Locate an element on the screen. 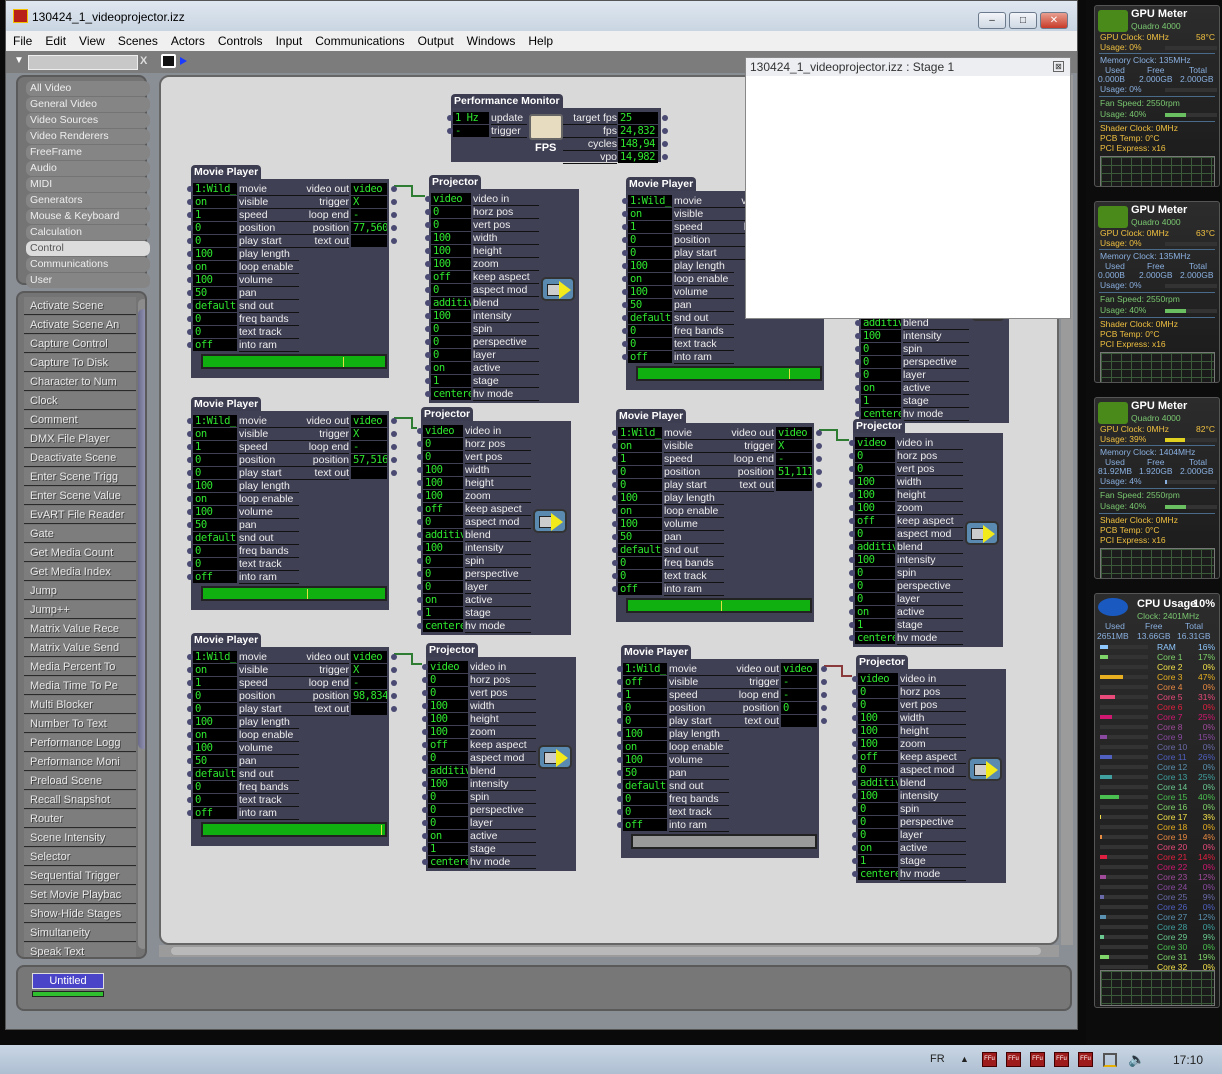 The height and width of the screenshot is (1074, 1222). stage-close-button: ⊠ is located at coordinates (1058, 66).